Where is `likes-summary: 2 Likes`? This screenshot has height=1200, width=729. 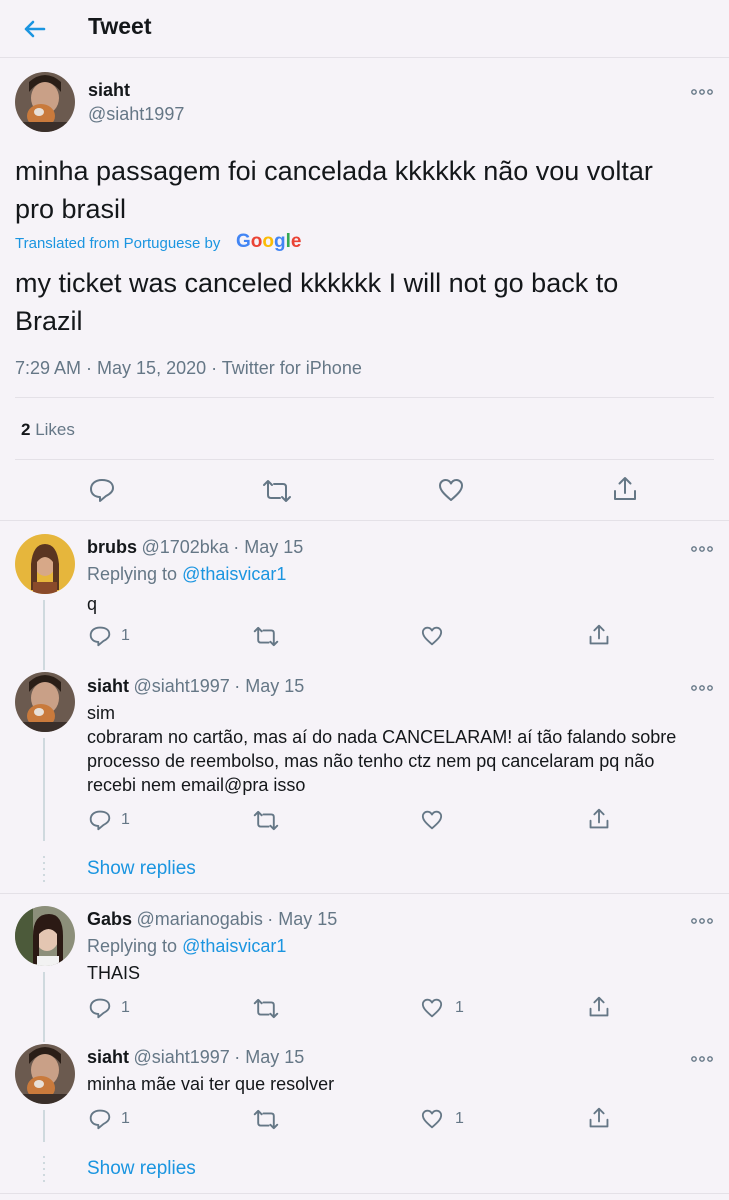
likes-summary: 2 Likes is located at coordinates (48, 430).